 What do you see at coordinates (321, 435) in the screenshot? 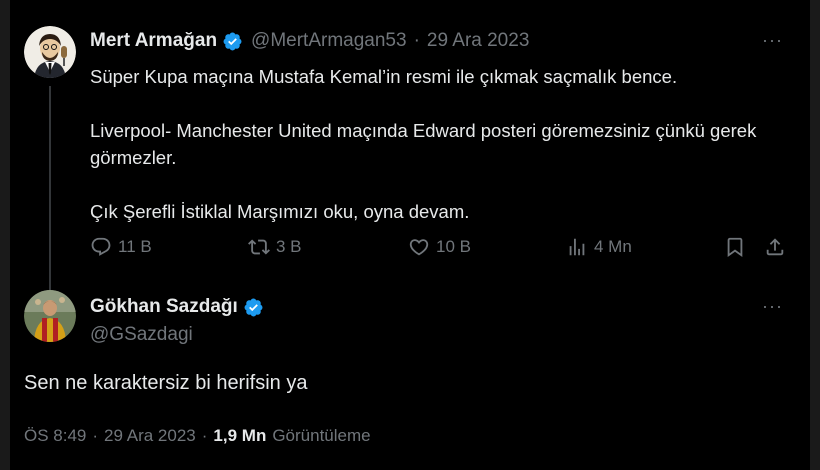
I see `views-label: Görüntüleme` at bounding box center [321, 435].